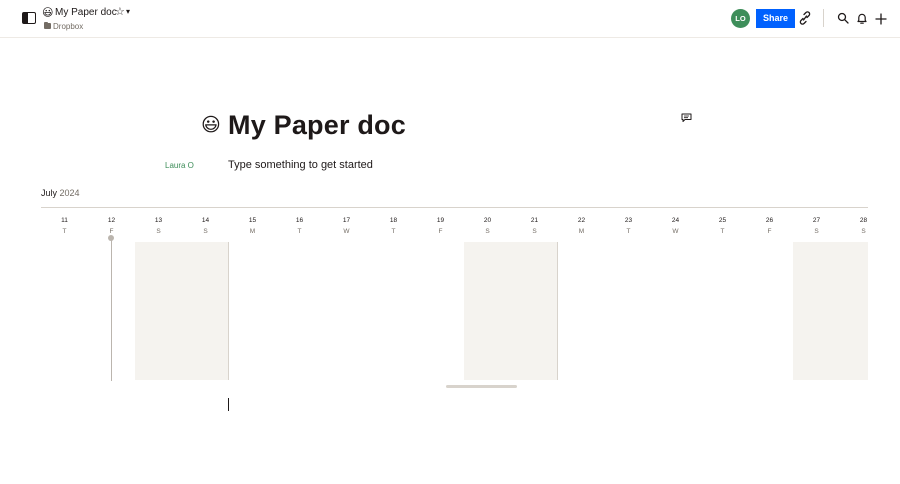  I want to click on timeline-day-number: 19, so click(440, 220).